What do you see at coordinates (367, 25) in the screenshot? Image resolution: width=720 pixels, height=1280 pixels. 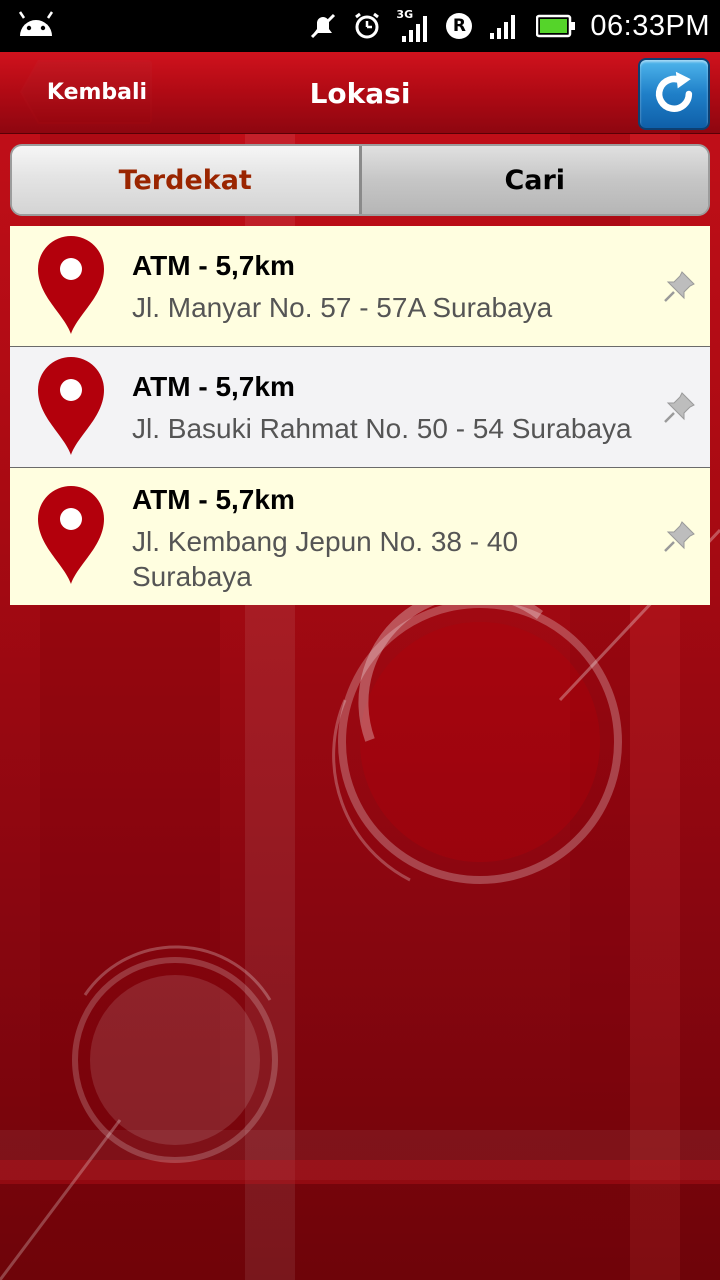 I see `alarm-icon` at bounding box center [367, 25].